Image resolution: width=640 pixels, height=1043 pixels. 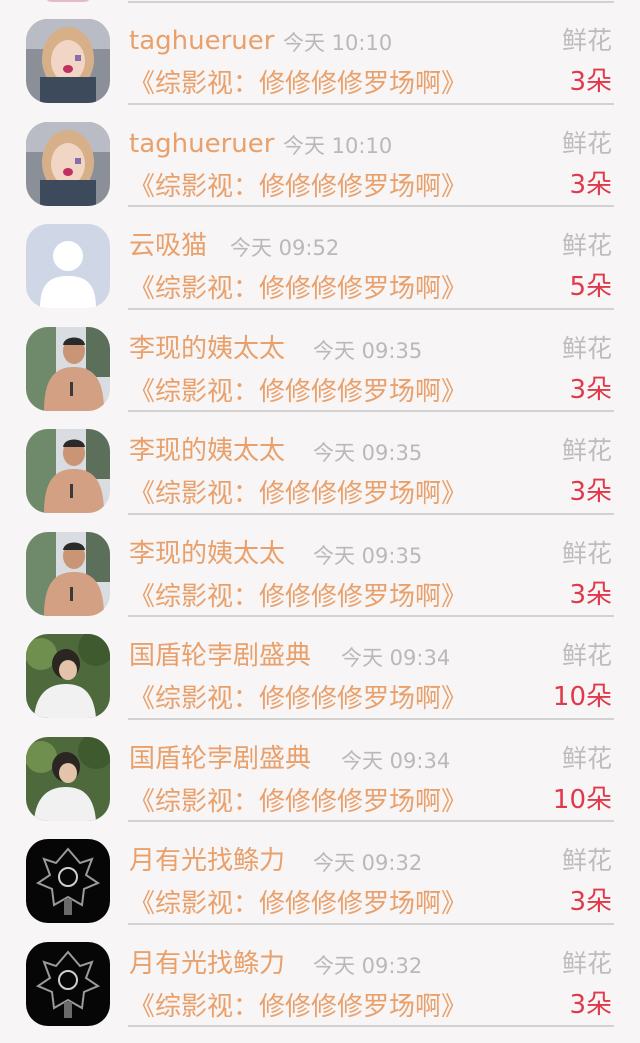 I want to click on gift-record-row: 云吸猫 今天 09:52 鲜花 《综影视：修修修修罗场啊》 5朵, so click(x=320, y=258).